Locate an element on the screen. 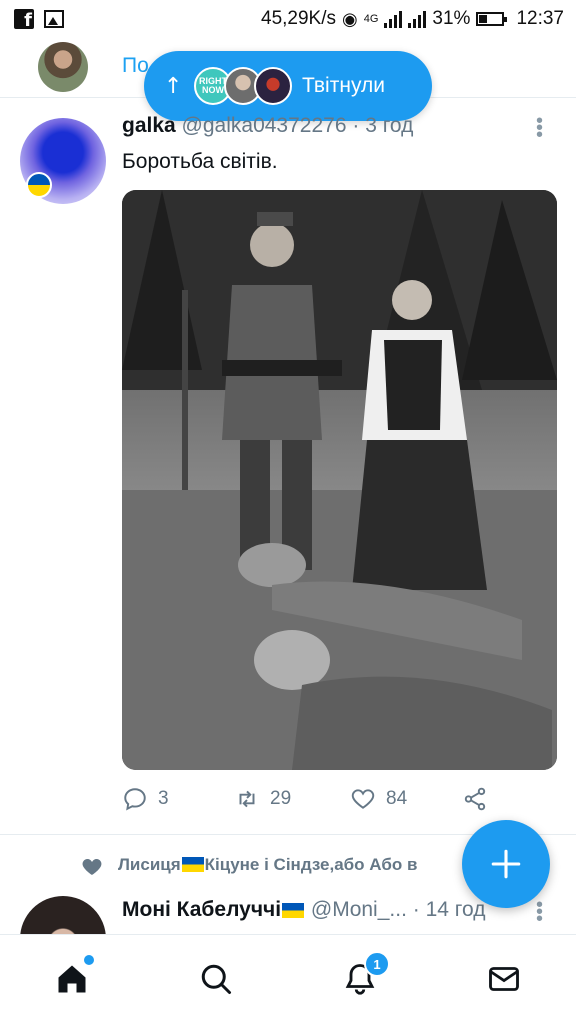 The height and width of the screenshot is (1024, 576). unread-dot is located at coordinates (89, 960).